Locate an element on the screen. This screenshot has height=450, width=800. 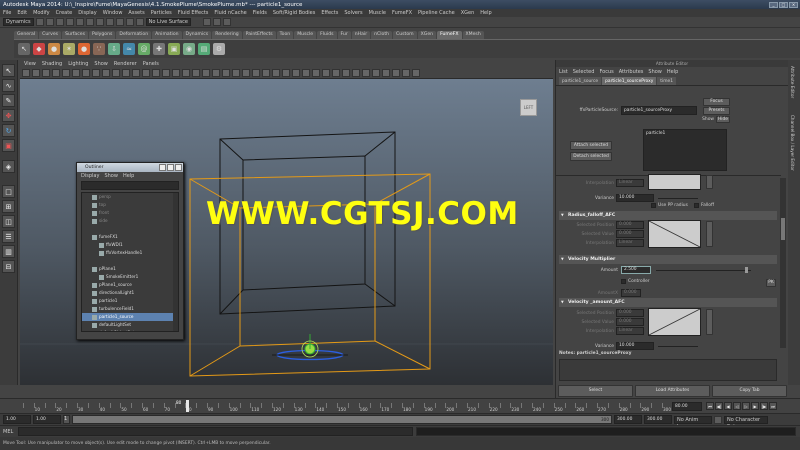
close-button: × is located at coordinates (793, 4).